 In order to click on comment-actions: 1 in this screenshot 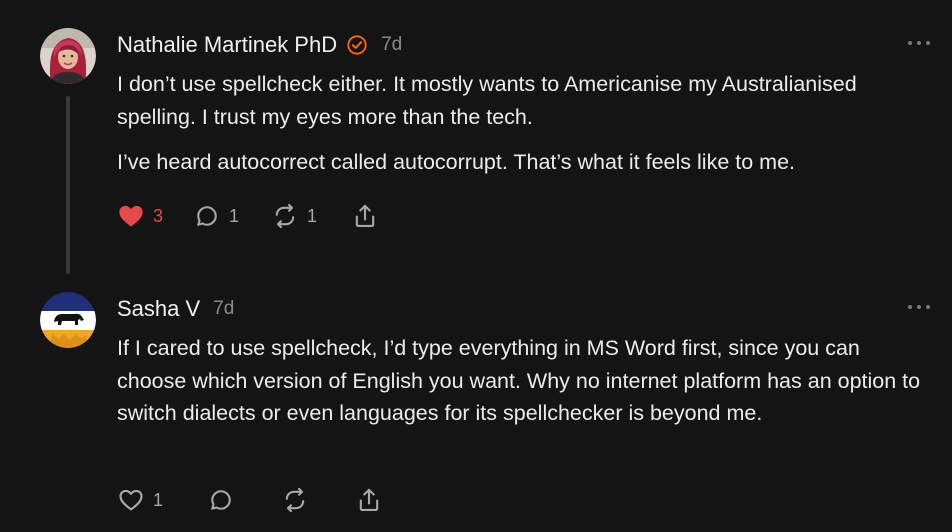, I will do `click(264, 500)`.